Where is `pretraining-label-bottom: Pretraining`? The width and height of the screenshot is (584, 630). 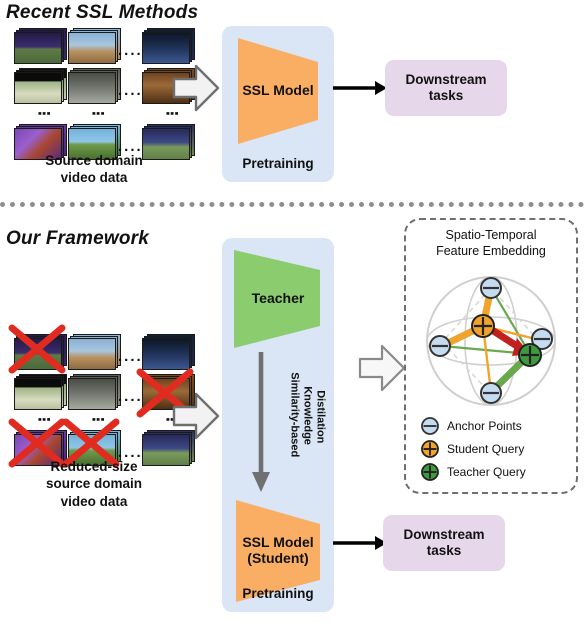 pretraining-label-bottom: Pretraining is located at coordinates (278, 593).